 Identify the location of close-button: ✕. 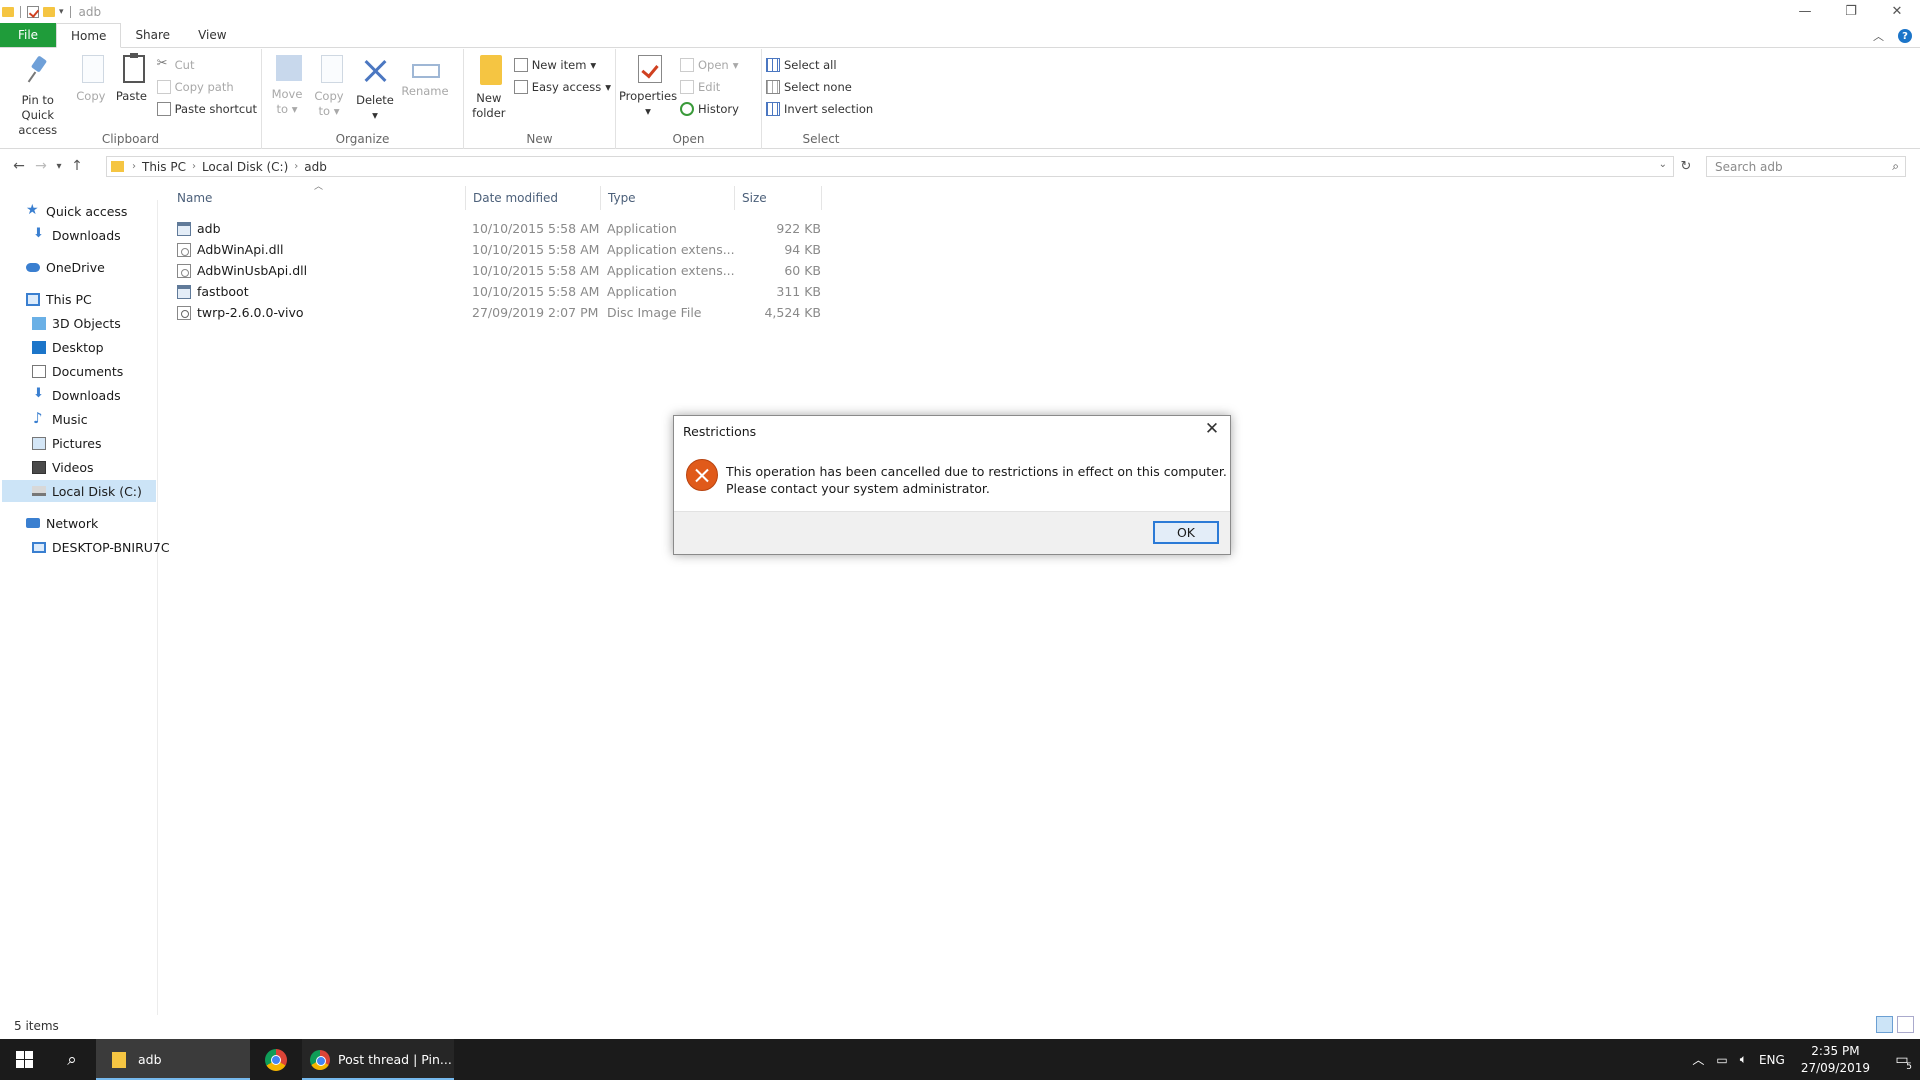
(1897, 11).